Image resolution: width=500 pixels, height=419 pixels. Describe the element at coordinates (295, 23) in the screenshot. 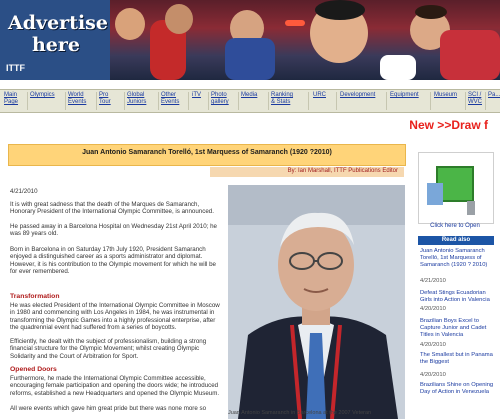

I see `paddle` at that location.